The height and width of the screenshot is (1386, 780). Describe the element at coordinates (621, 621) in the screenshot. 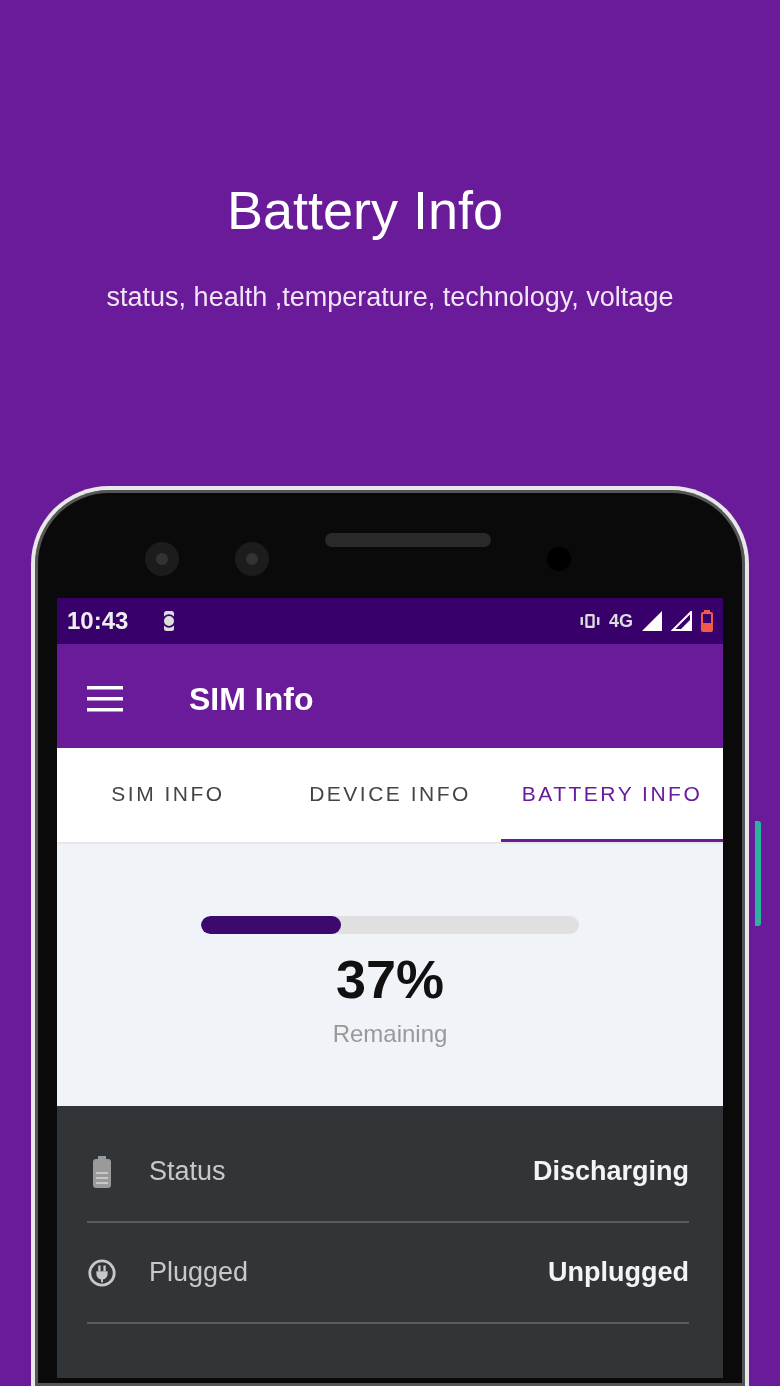

I see `network-type: 4G` at that location.